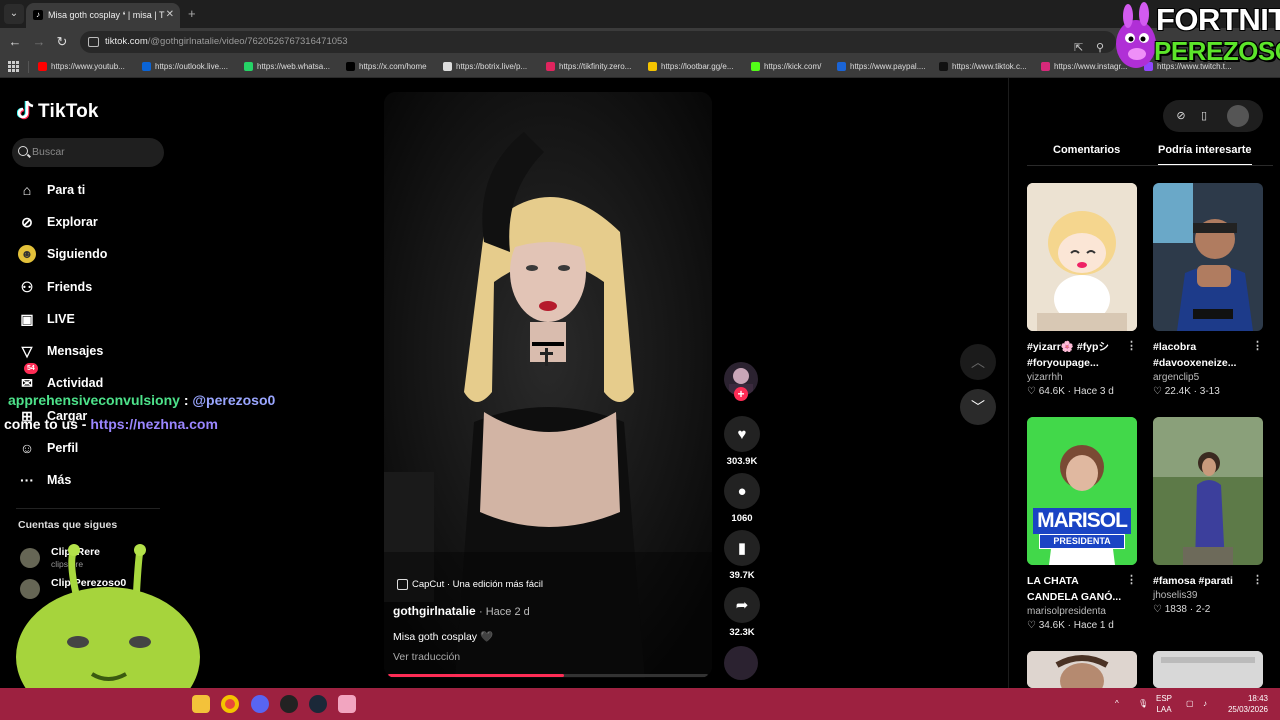  What do you see at coordinates (91, 480) in the screenshot?
I see `sidebar-item-más: ··· Más` at bounding box center [91, 480].